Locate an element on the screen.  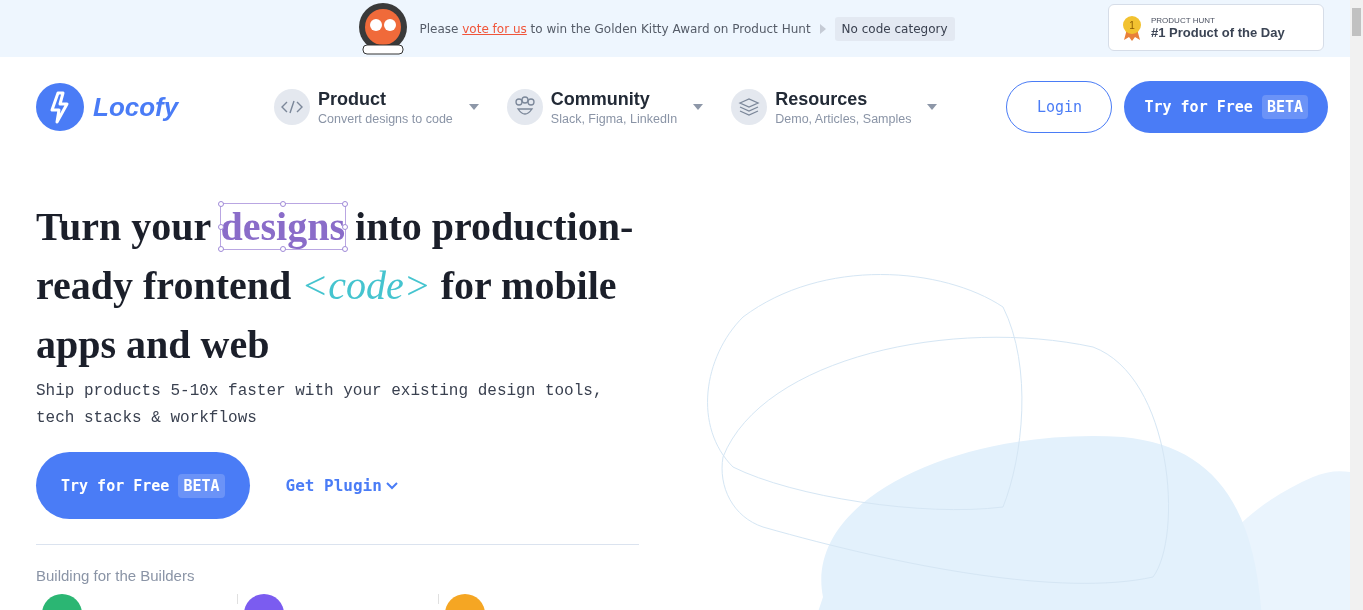
nav-menu: Resources Demo, Articles, Samples is located at coordinates (834, 107).